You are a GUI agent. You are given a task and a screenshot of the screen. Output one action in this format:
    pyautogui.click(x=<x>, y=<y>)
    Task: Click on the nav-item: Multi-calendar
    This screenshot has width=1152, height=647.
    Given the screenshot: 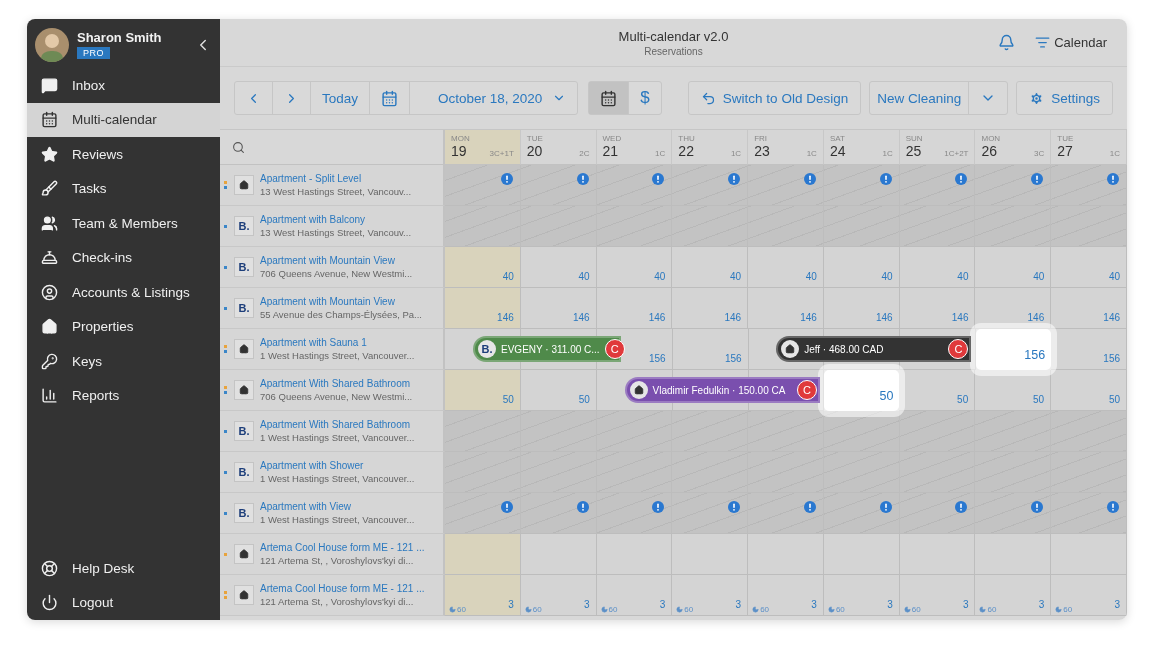 What is the action you would take?
    pyautogui.click(x=123, y=119)
    